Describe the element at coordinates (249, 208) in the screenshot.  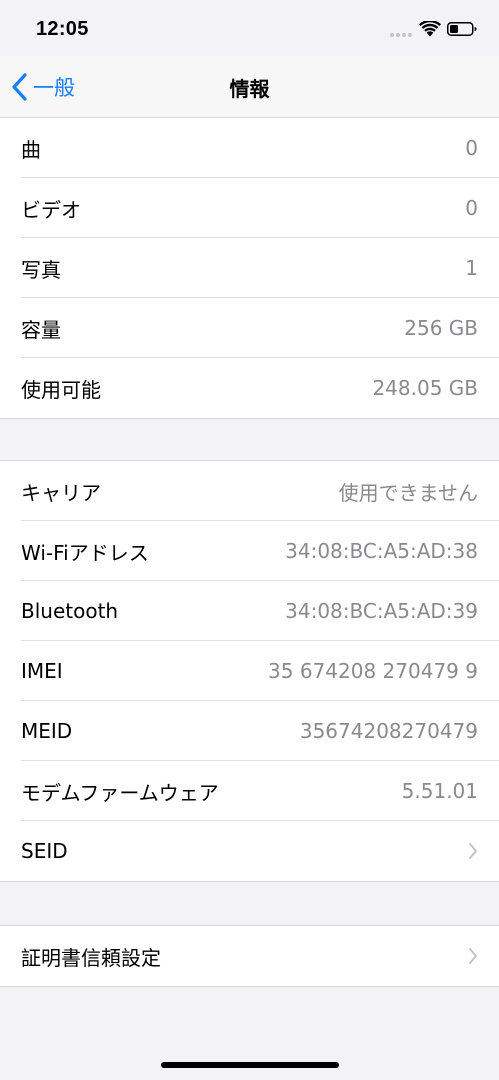
I see `list-item-videos: ビデオ 0` at that location.